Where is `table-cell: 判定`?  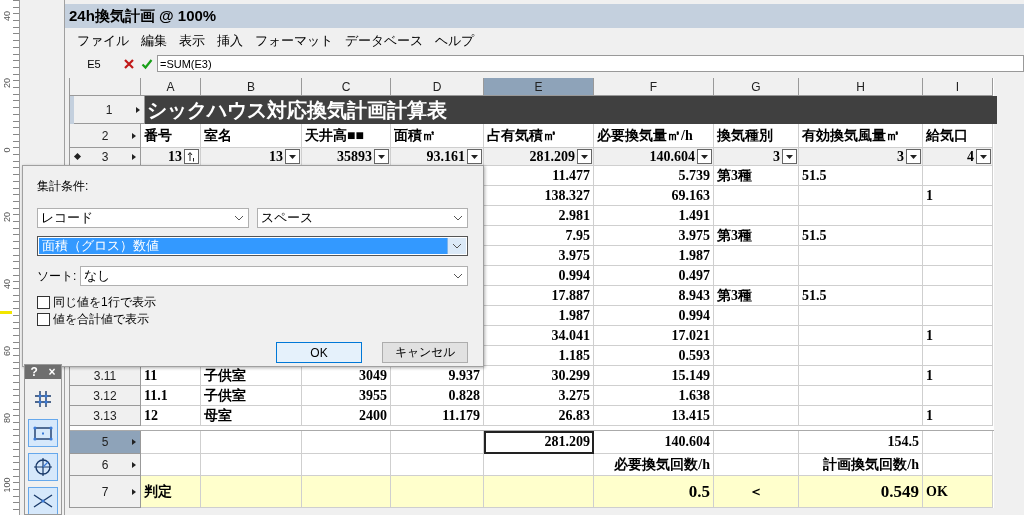
table-cell: 判定 is located at coordinates (171, 492).